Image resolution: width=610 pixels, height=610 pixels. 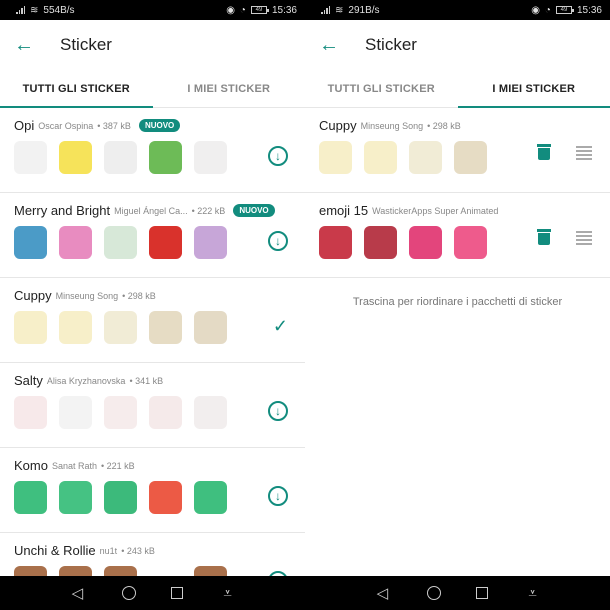 I want to click on sticker-pack-row: Opi Oscar Ospina • 387 kB NUOVO ↓, so click(x=152, y=150).